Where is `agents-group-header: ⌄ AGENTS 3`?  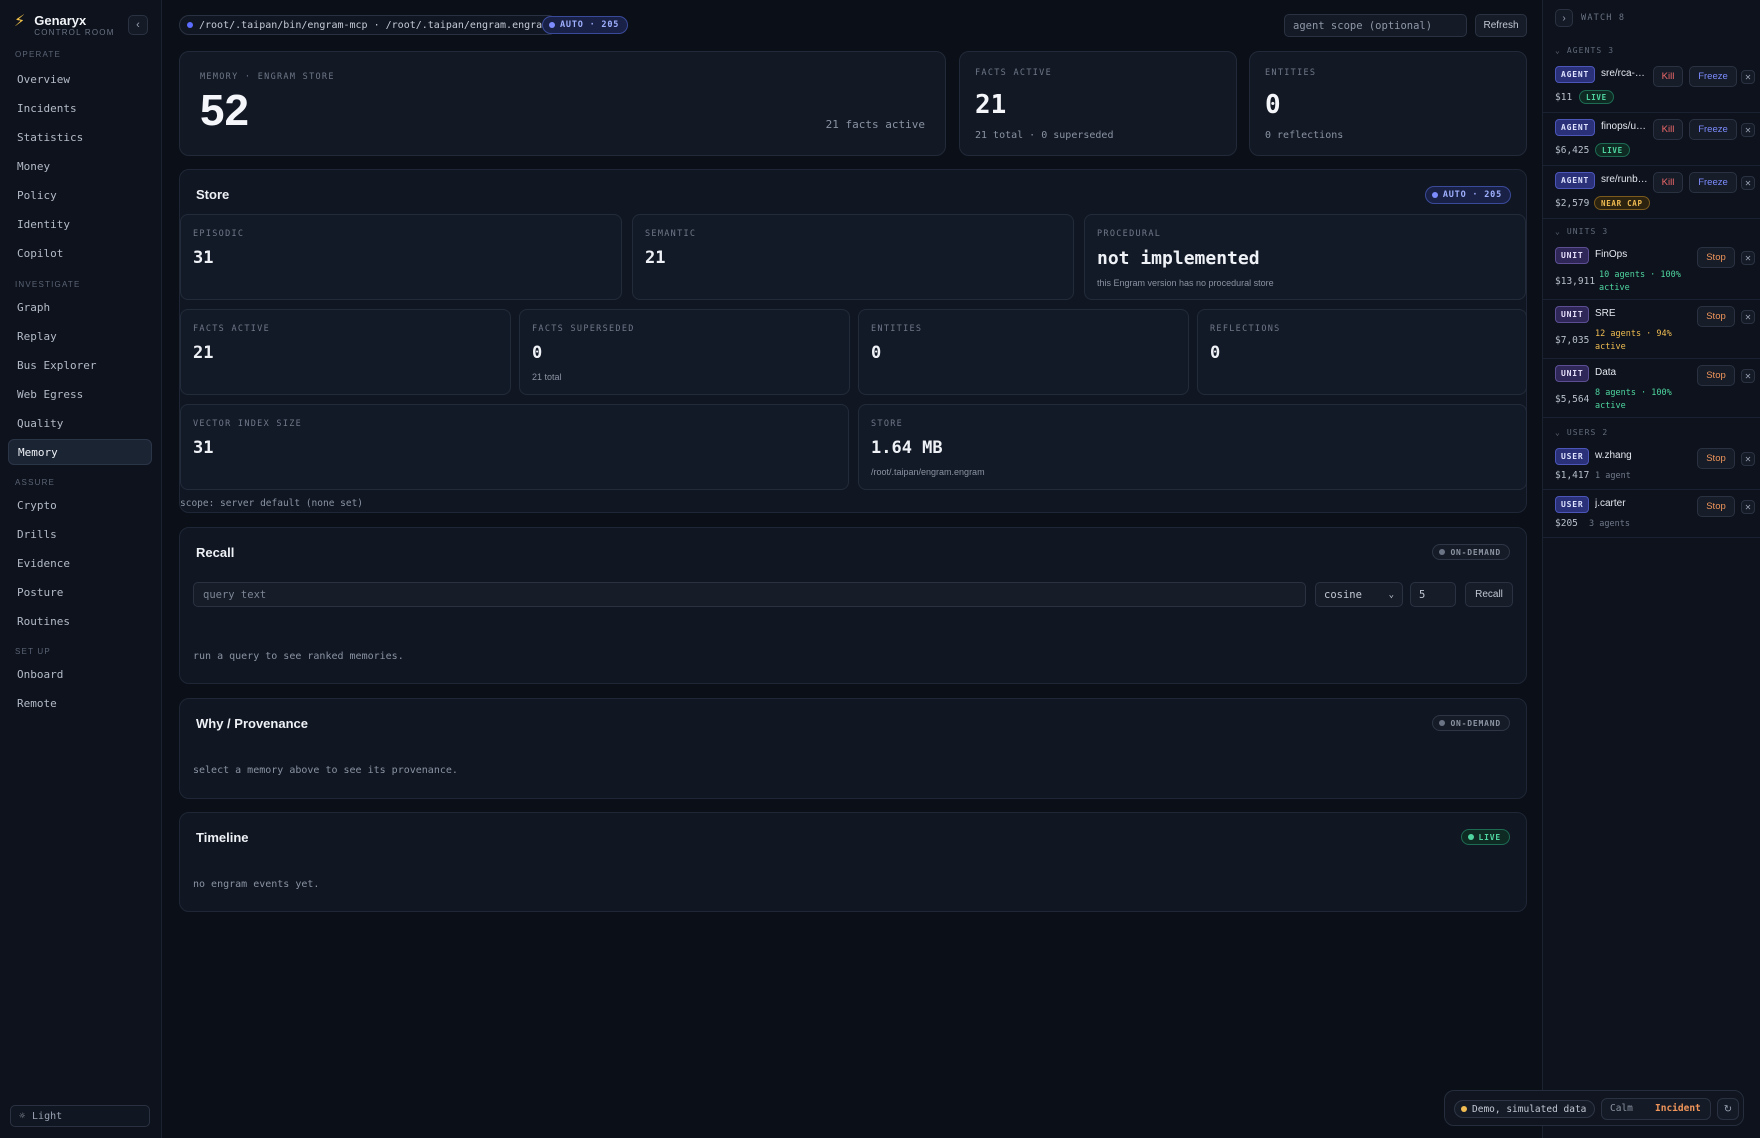
agents-group-header: ⌄ AGENTS 3 is located at coordinates (1584, 50).